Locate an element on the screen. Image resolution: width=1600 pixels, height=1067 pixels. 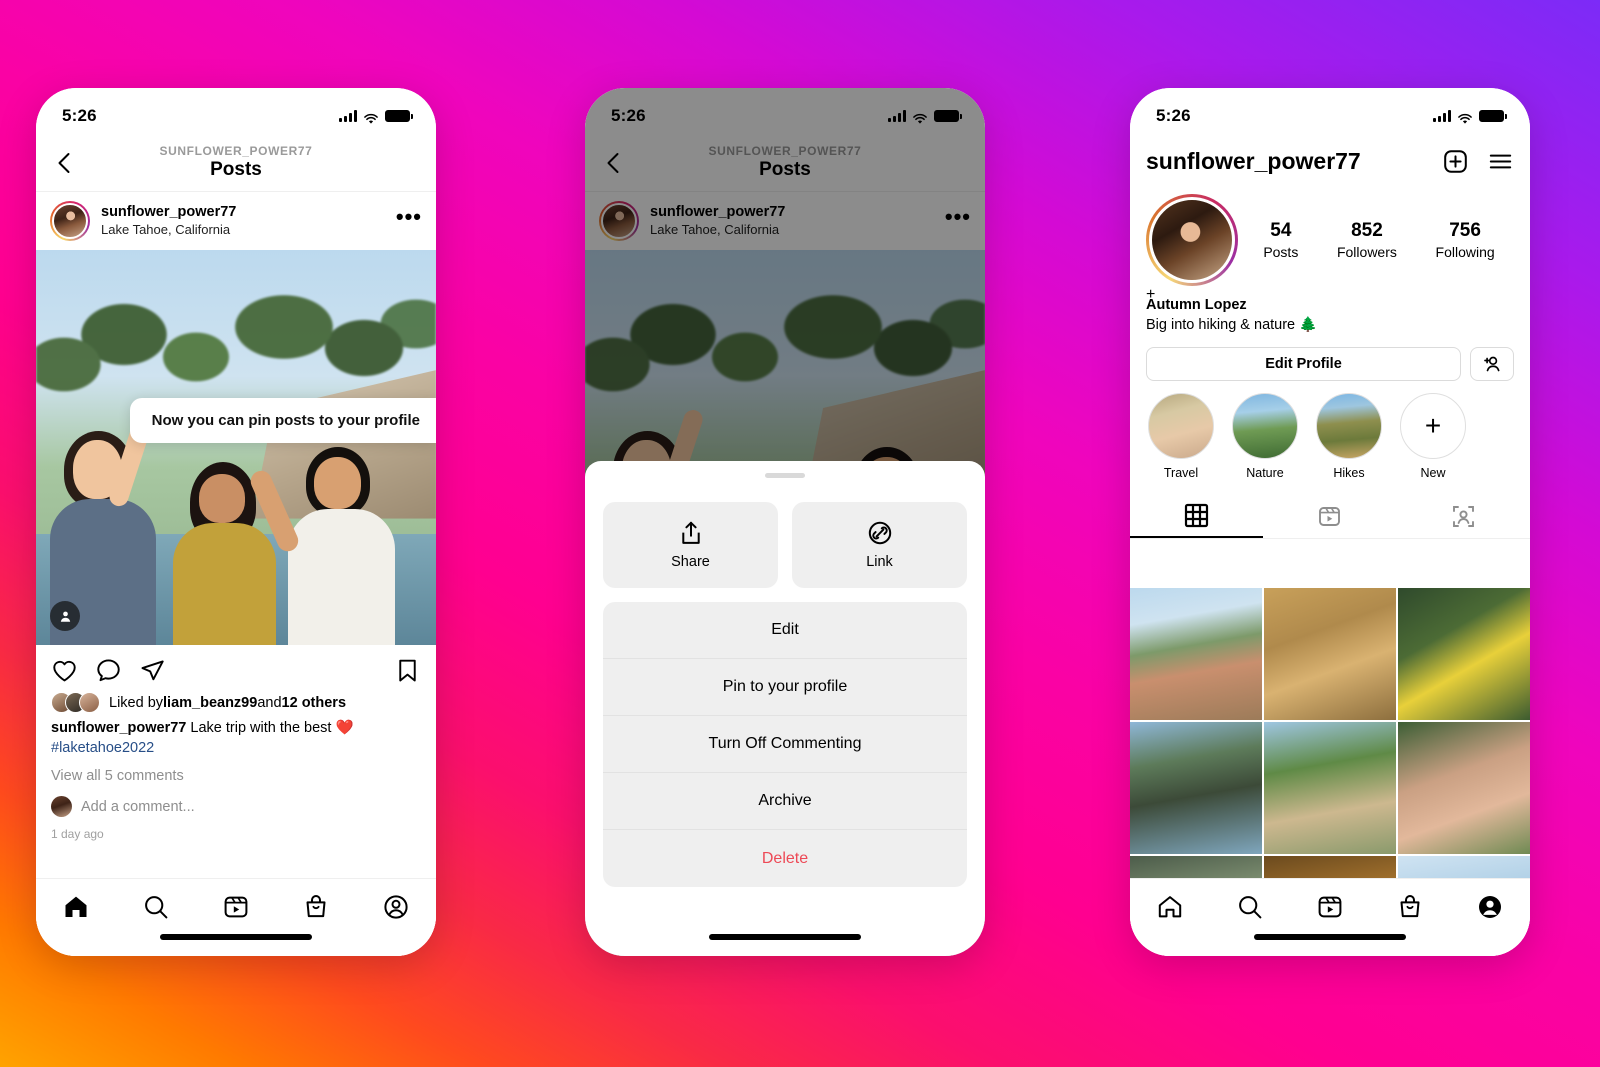
highlight-travel: Travel is located at coordinates (1181, 436).